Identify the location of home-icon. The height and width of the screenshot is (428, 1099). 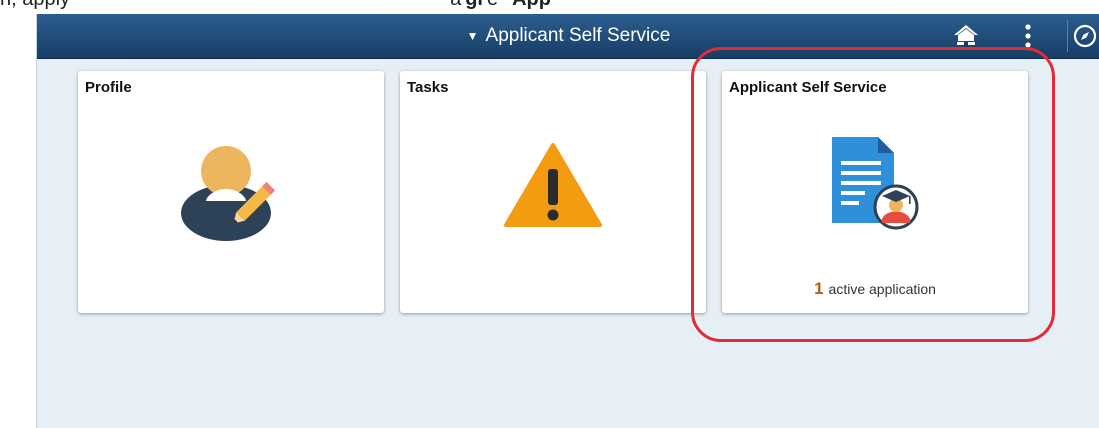
(966, 36).